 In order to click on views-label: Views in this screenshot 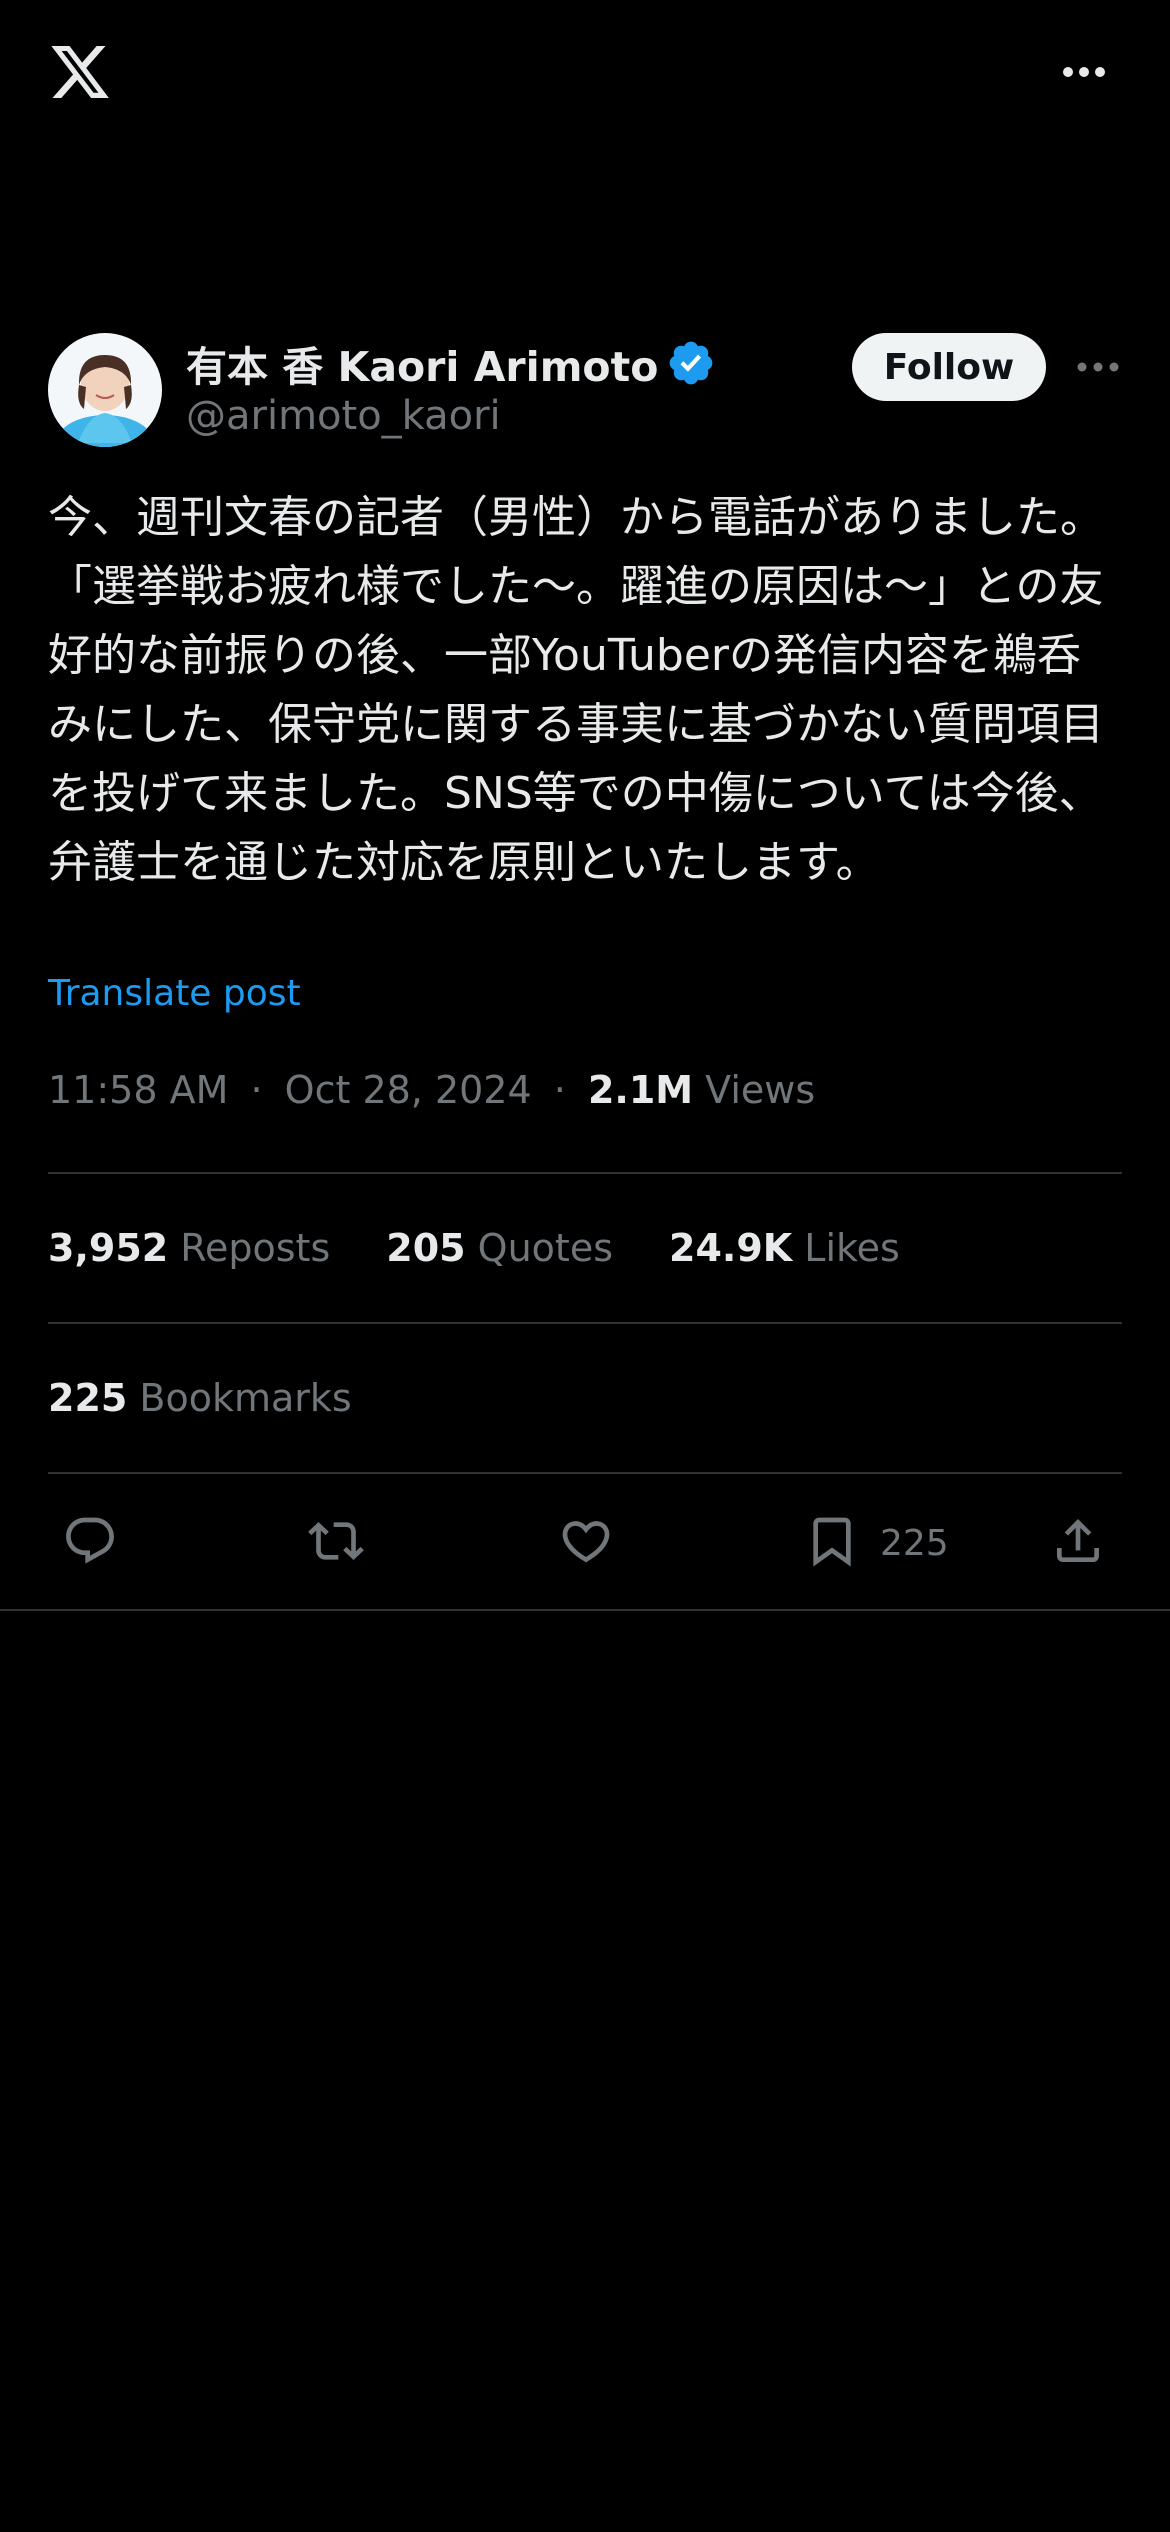, I will do `click(760, 1090)`.